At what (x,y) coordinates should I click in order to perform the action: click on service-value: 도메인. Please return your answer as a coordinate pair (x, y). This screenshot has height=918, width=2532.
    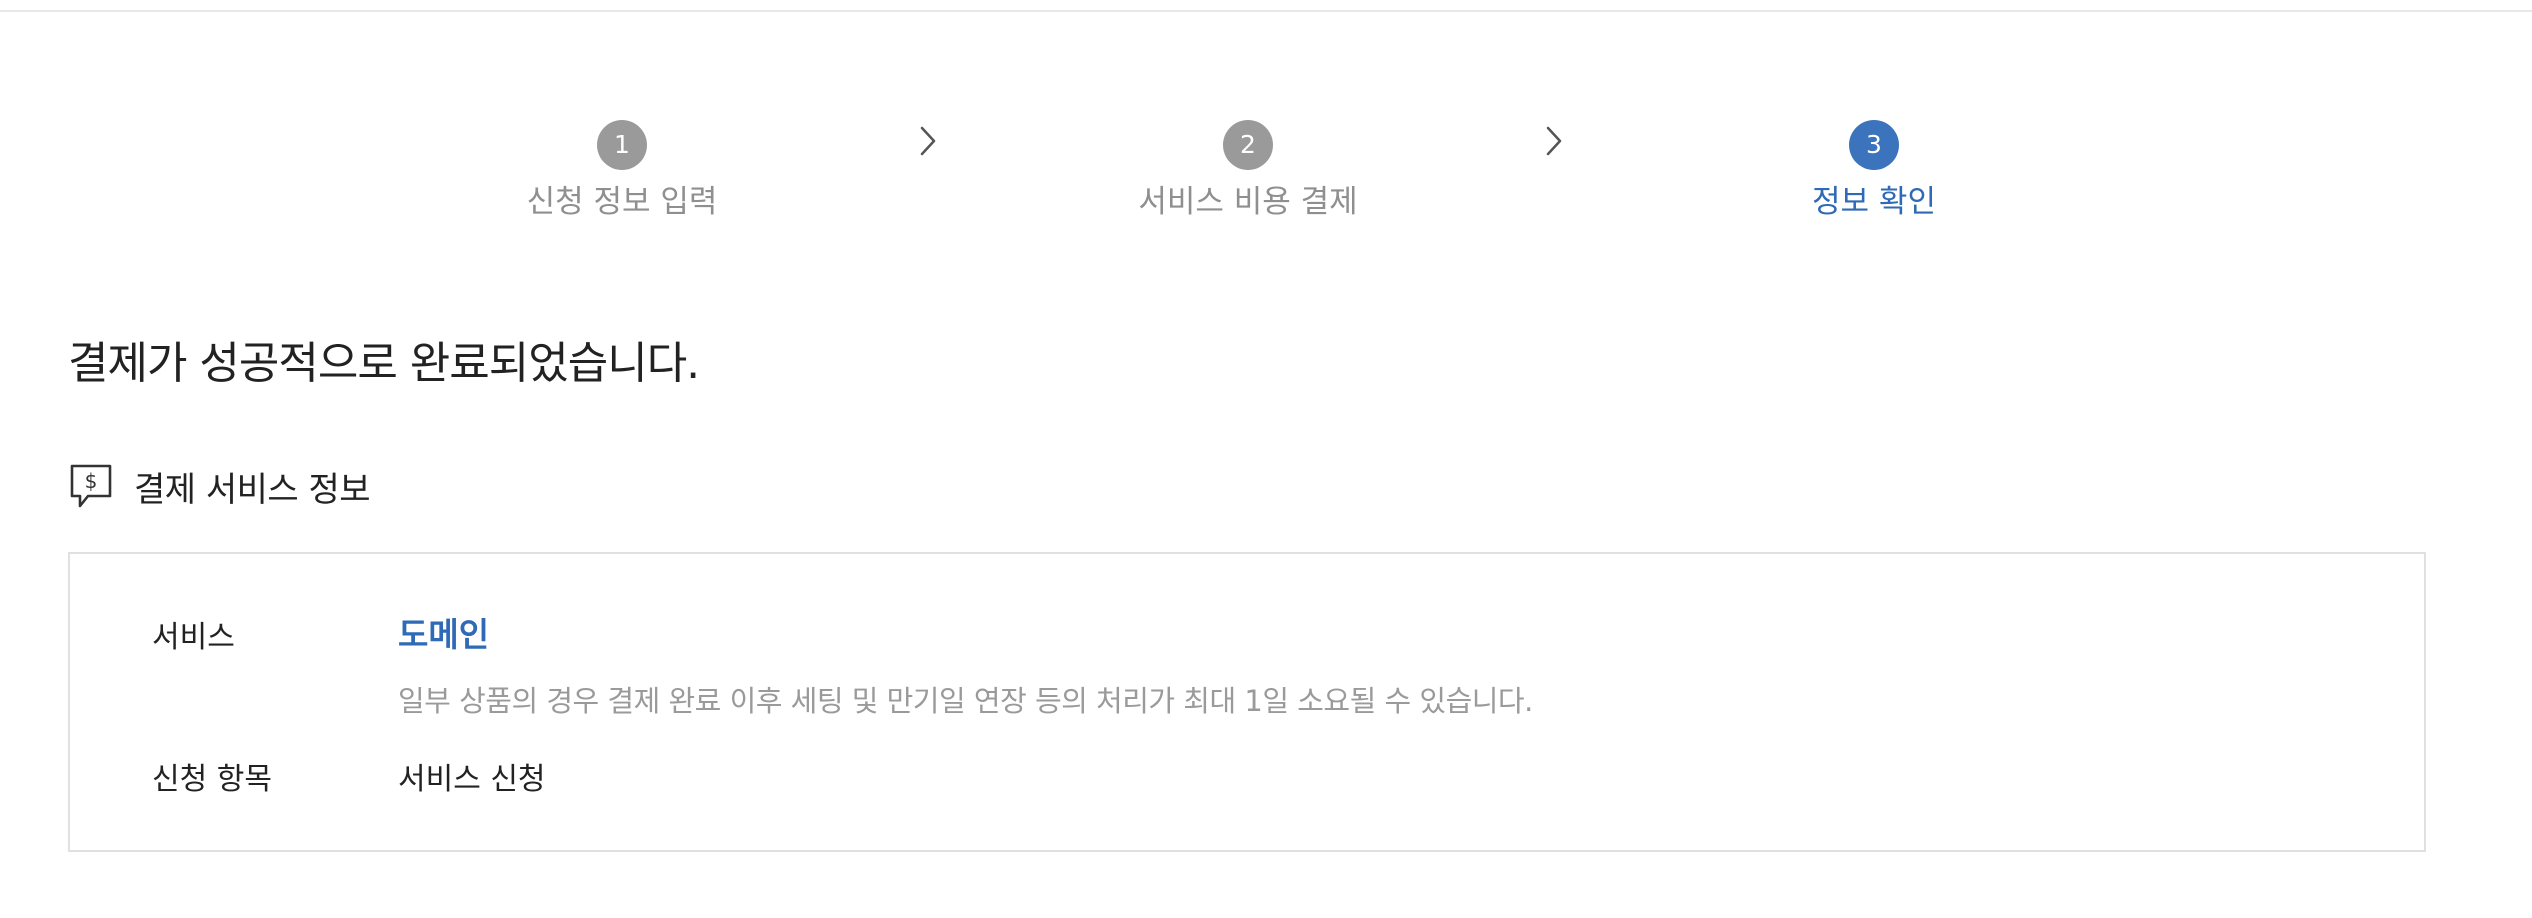
    Looking at the image, I should click on (444, 634).